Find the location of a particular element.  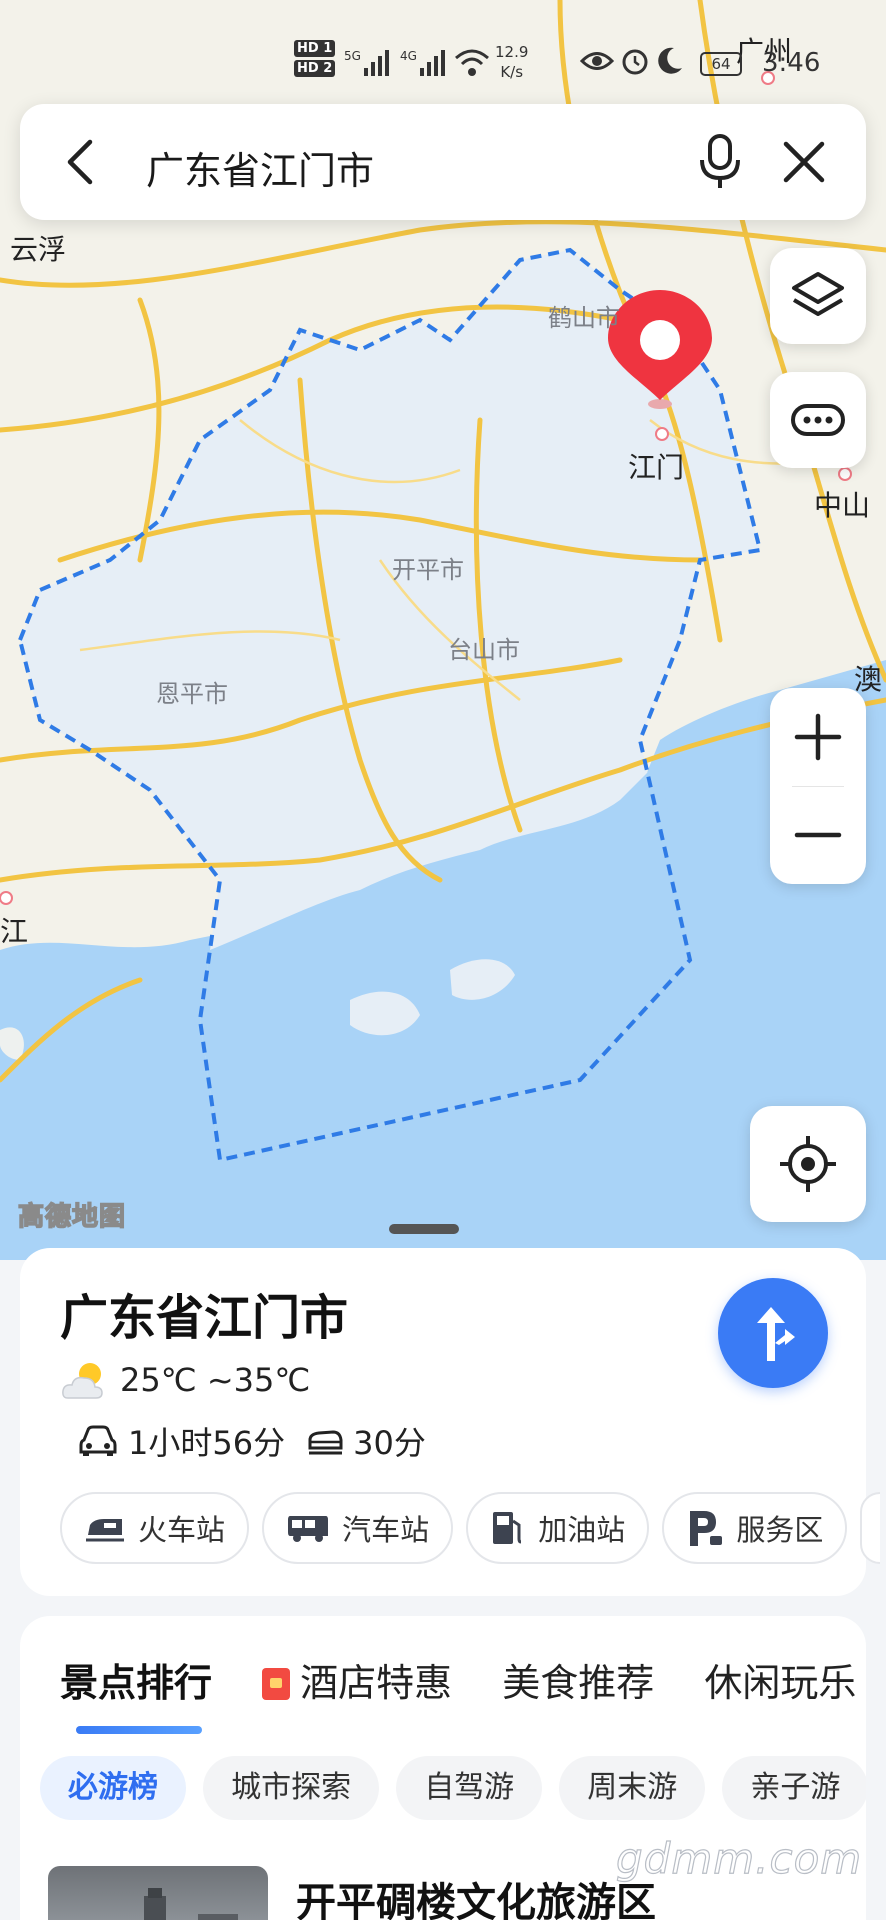

subtab-city-explore: 城市探索 is located at coordinates (291, 1788).